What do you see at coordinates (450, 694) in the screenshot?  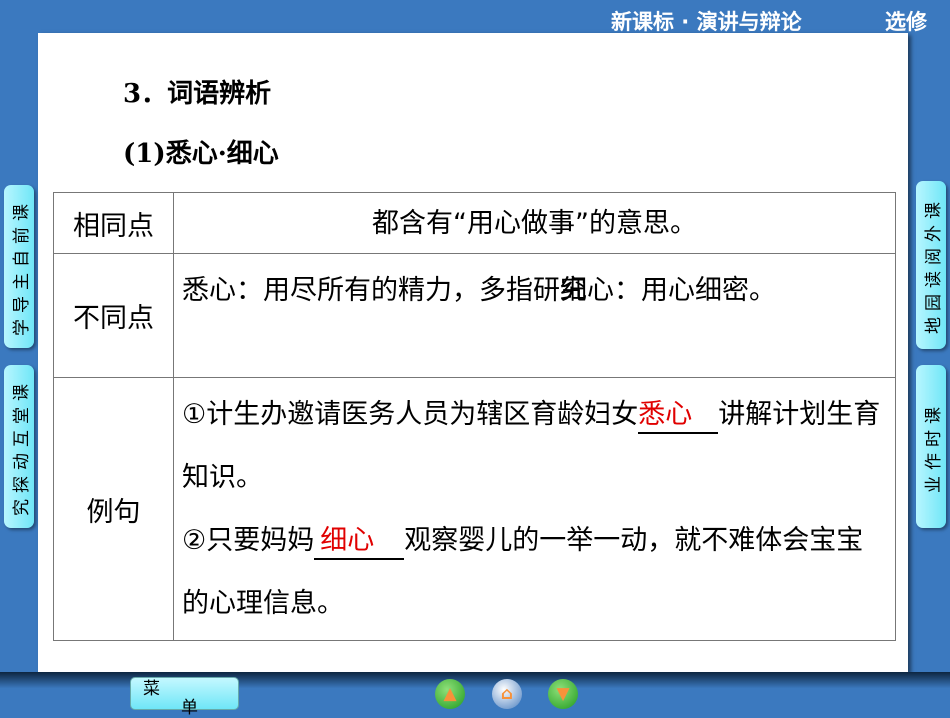 I see `prev-icon: ▲` at bounding box center [450, 694].